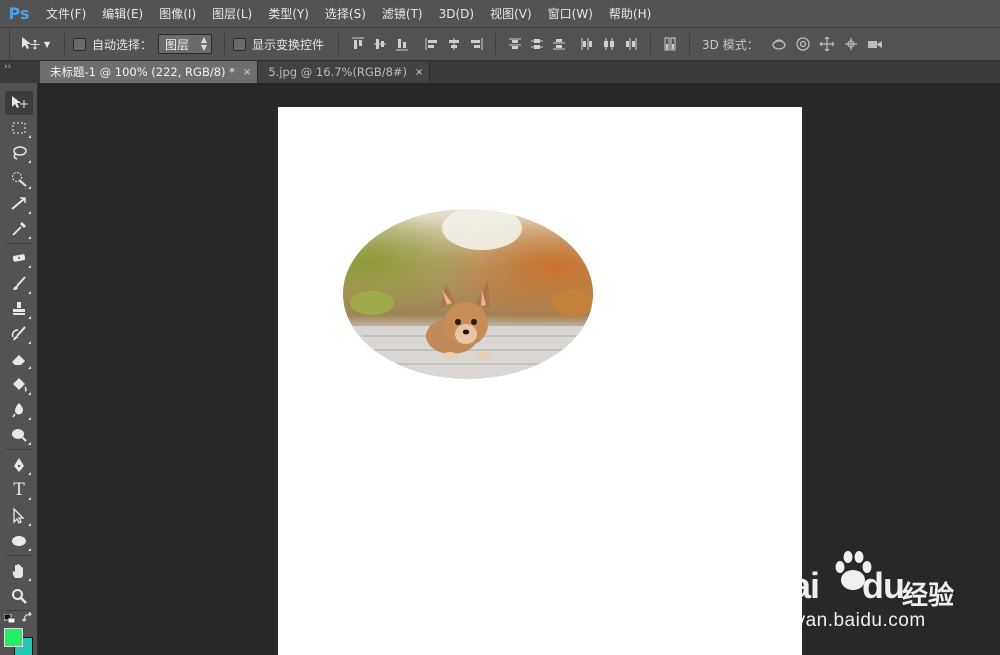 The height and width of the screenshot is (655, 1000). I want to click on 3d-roll-icon, so click(803, 44).